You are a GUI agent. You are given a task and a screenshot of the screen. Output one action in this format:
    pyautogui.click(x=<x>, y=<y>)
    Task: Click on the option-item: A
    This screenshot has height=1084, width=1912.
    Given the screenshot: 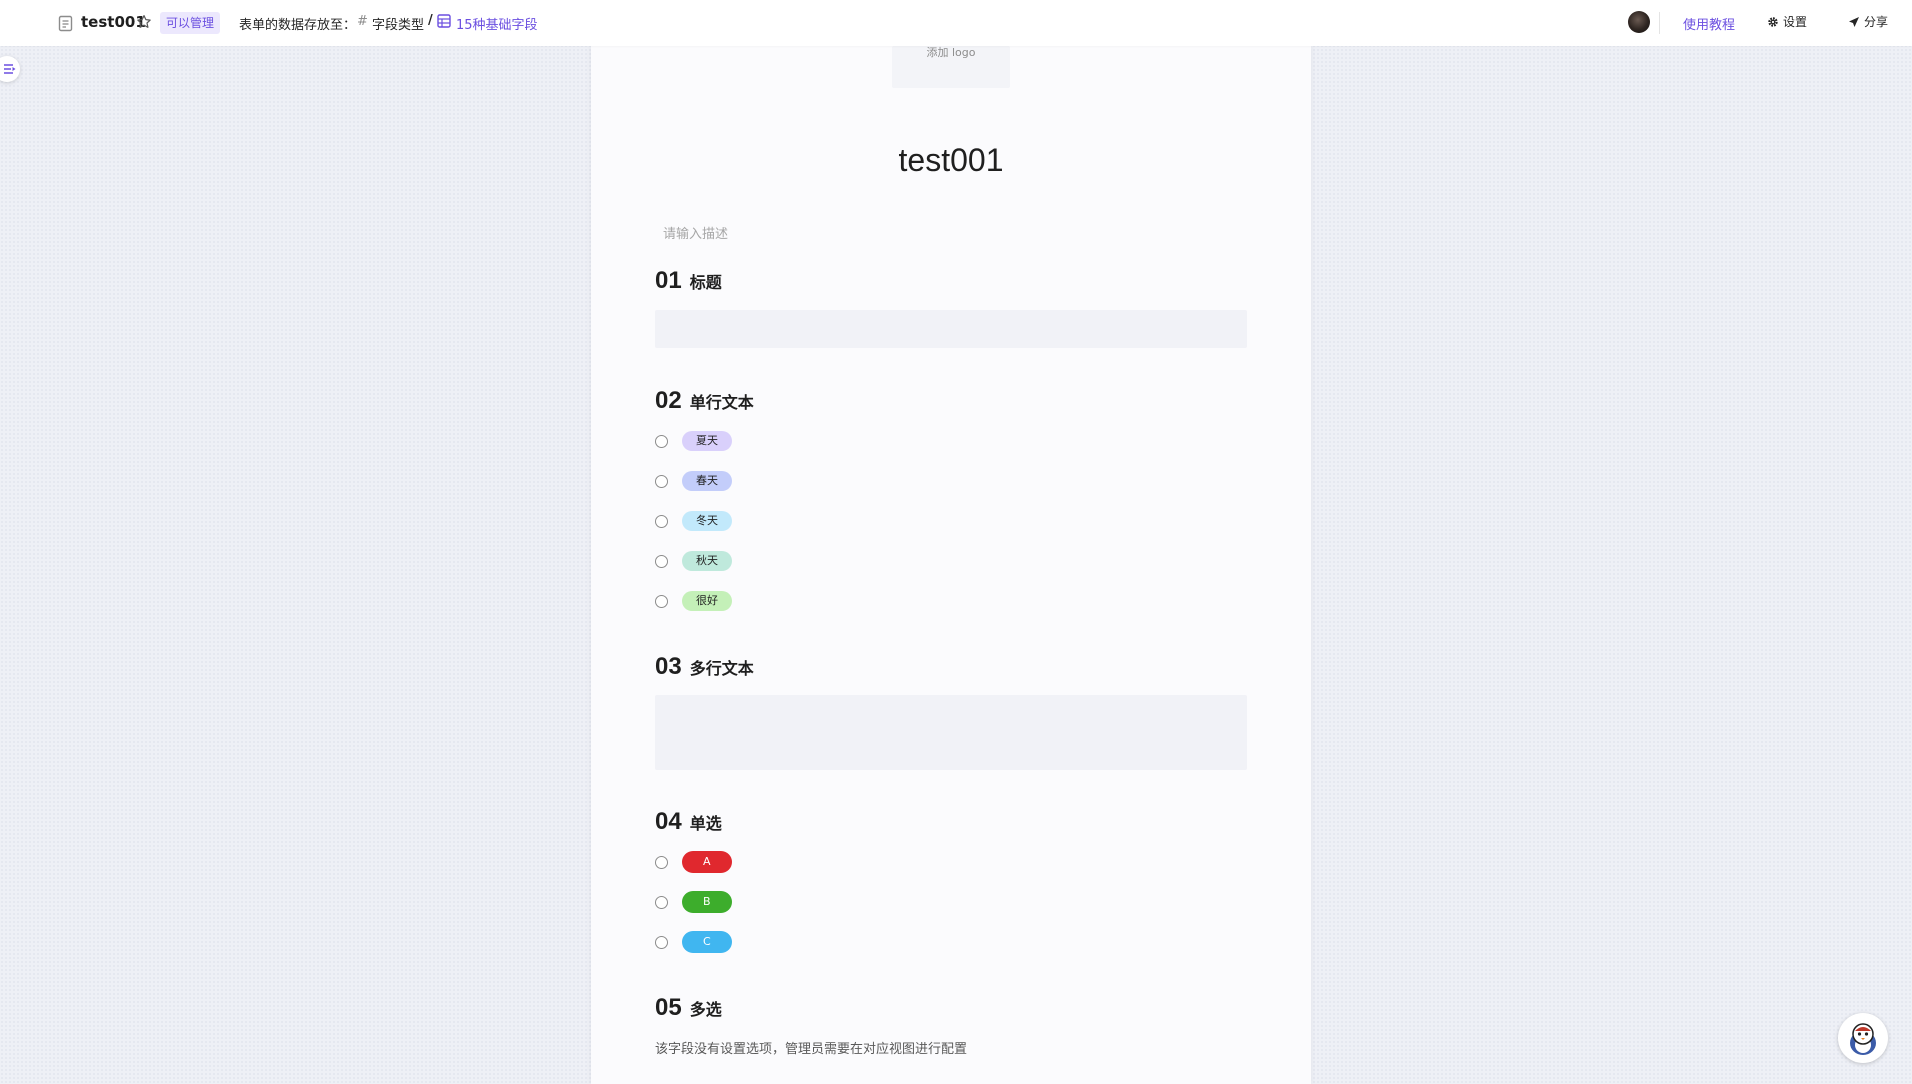 What is the action you would take?
    pyautogui.click(x=693, y=862)
    